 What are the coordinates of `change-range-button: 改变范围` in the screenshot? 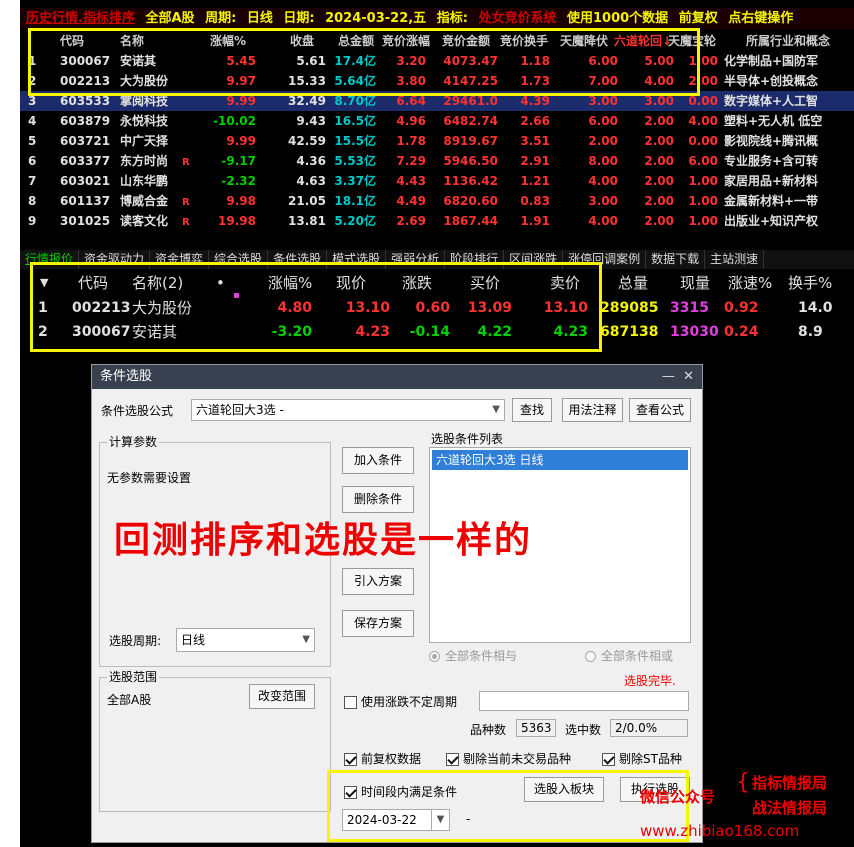 It's located at (282, 696).